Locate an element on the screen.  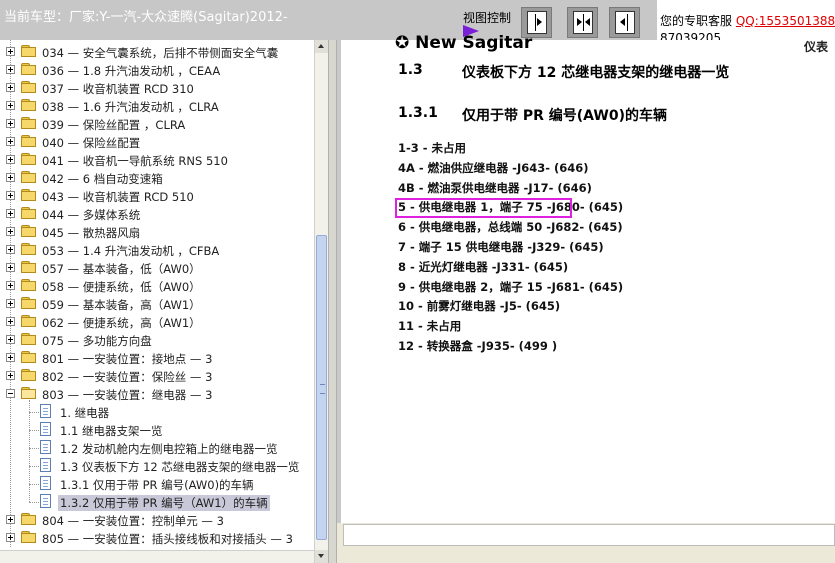
tree-folder-item: 042 — 6 档自动变速箱 is located at coordinates (157, 178).